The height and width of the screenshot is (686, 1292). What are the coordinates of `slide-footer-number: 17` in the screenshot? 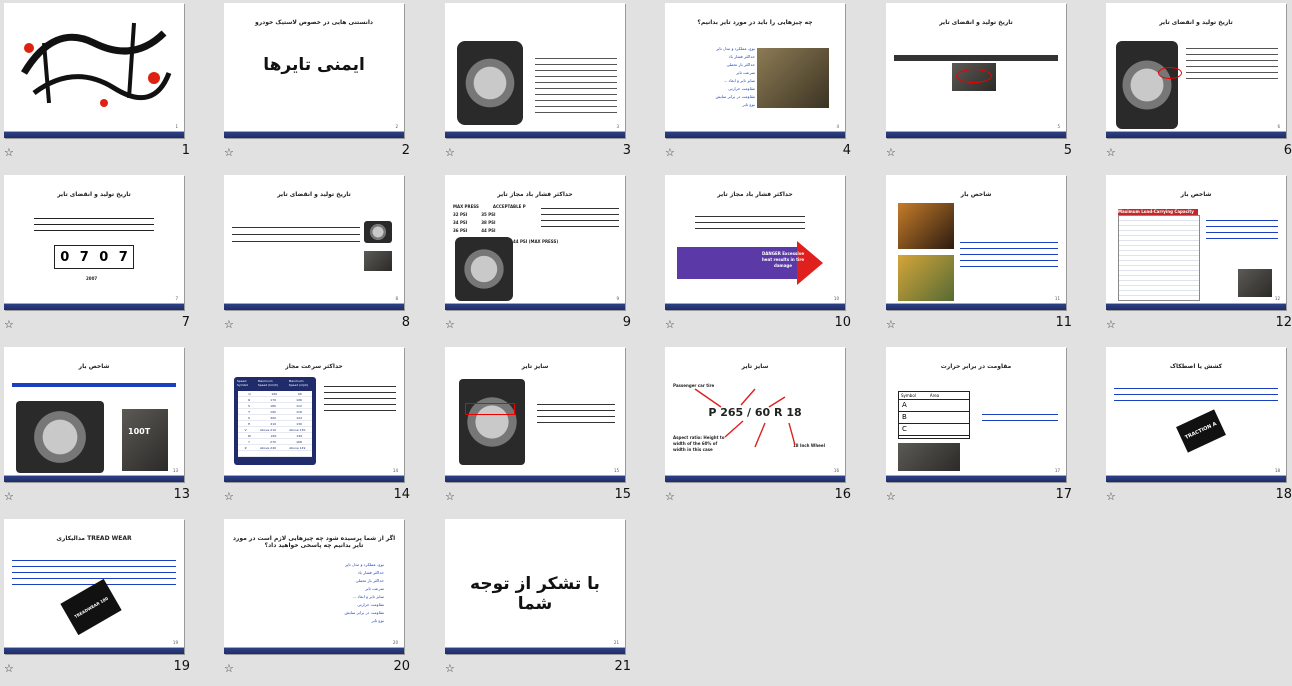 It's located at (1057, 470).